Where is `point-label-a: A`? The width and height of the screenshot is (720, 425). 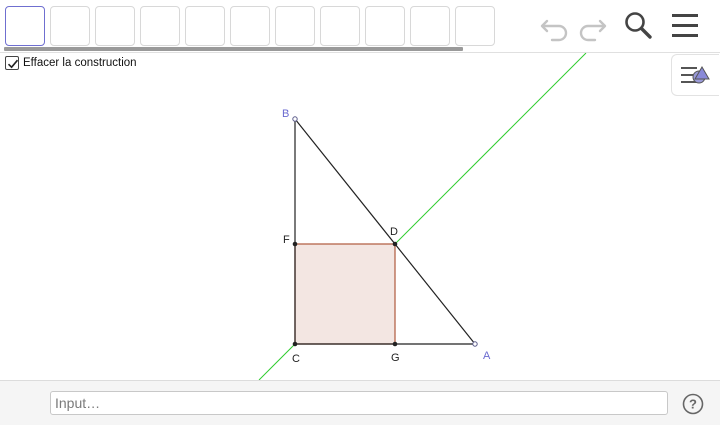 point-label-a: A is located at coordinates (487, 356).